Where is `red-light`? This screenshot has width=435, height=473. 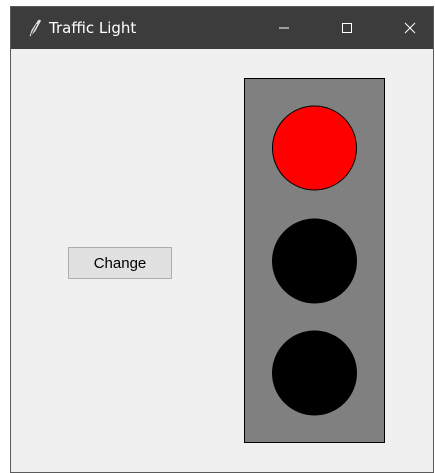
red-light is located at coordinates (314, 148).